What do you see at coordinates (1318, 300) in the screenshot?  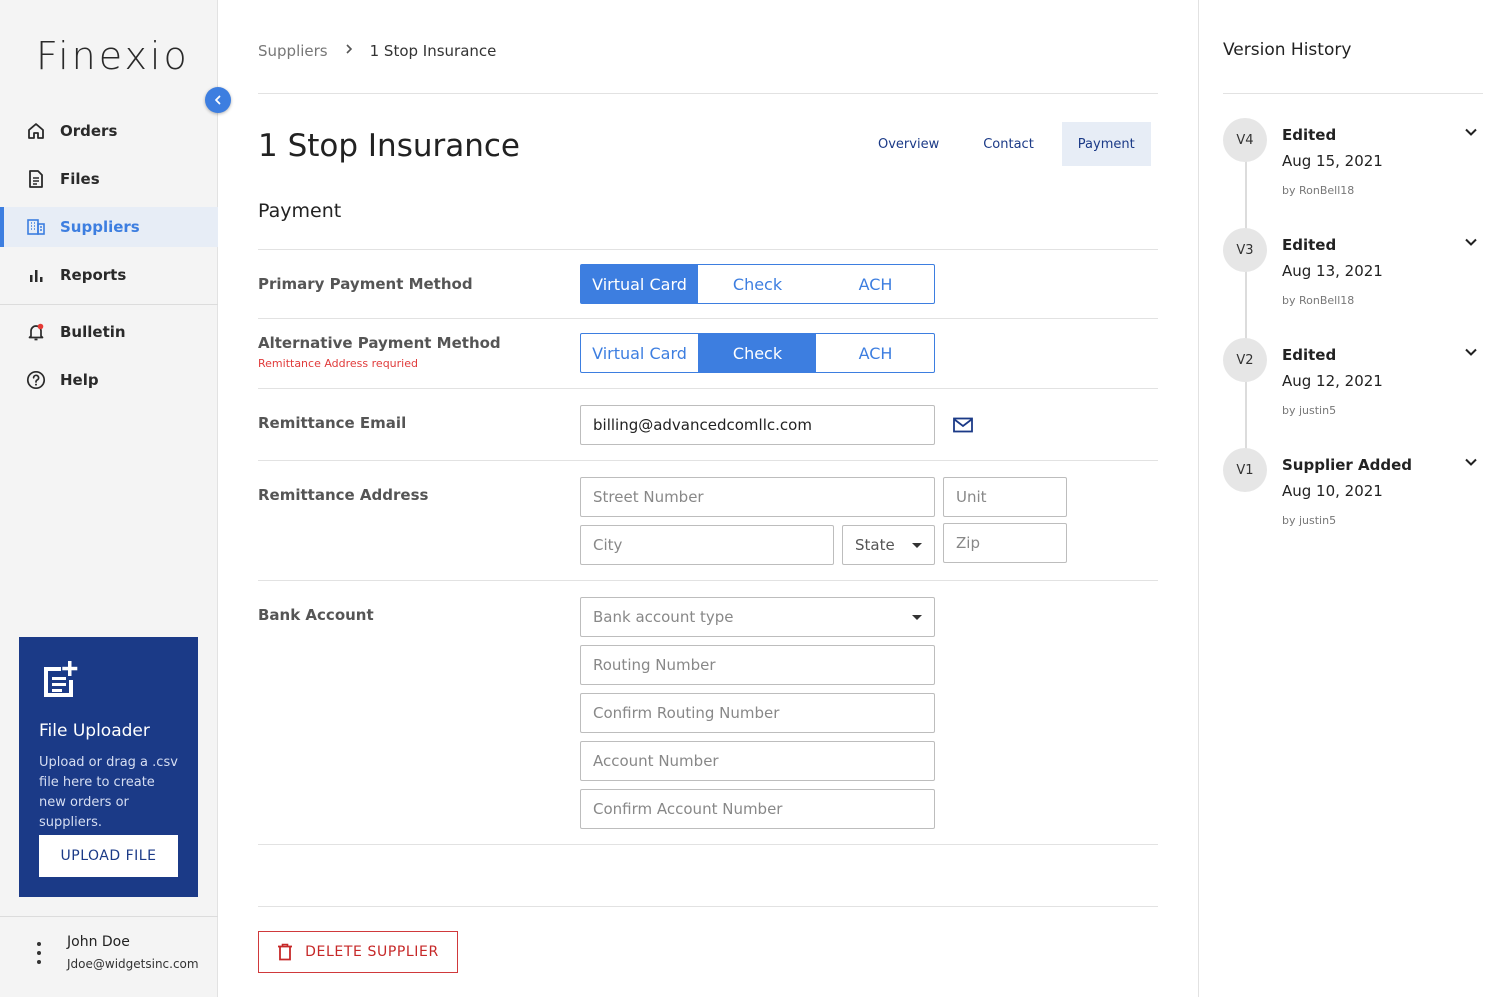 I see `version-author: by RonBell18` at bounding box center [1318, 300].